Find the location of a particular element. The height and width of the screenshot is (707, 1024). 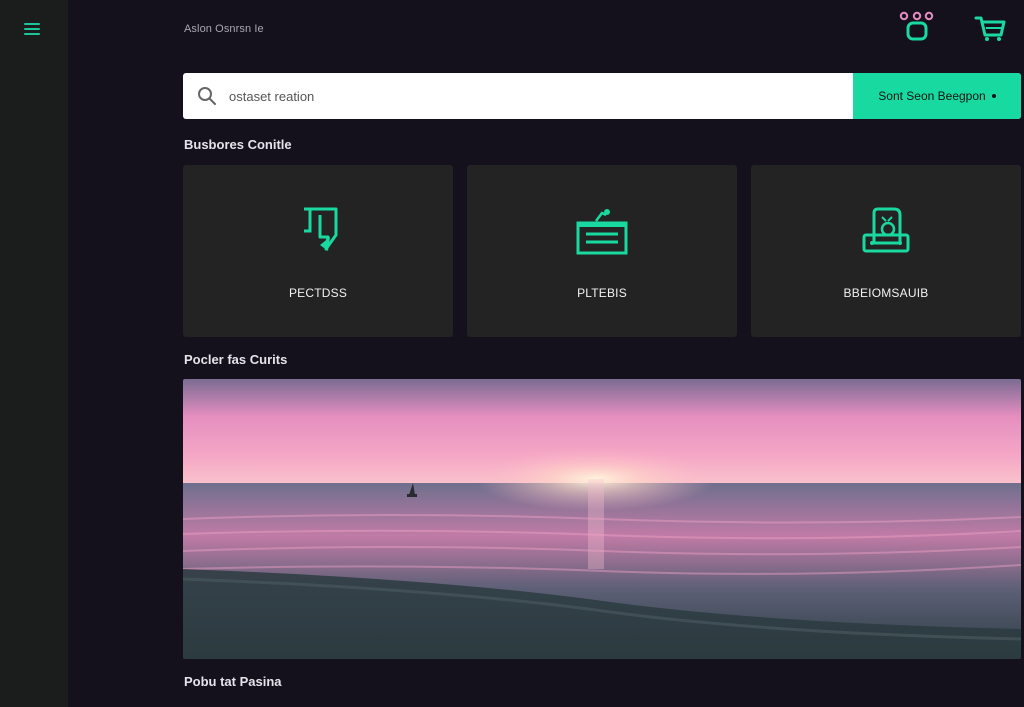

categories-title: Busbores Conitle is located at coordinates (238, 144).